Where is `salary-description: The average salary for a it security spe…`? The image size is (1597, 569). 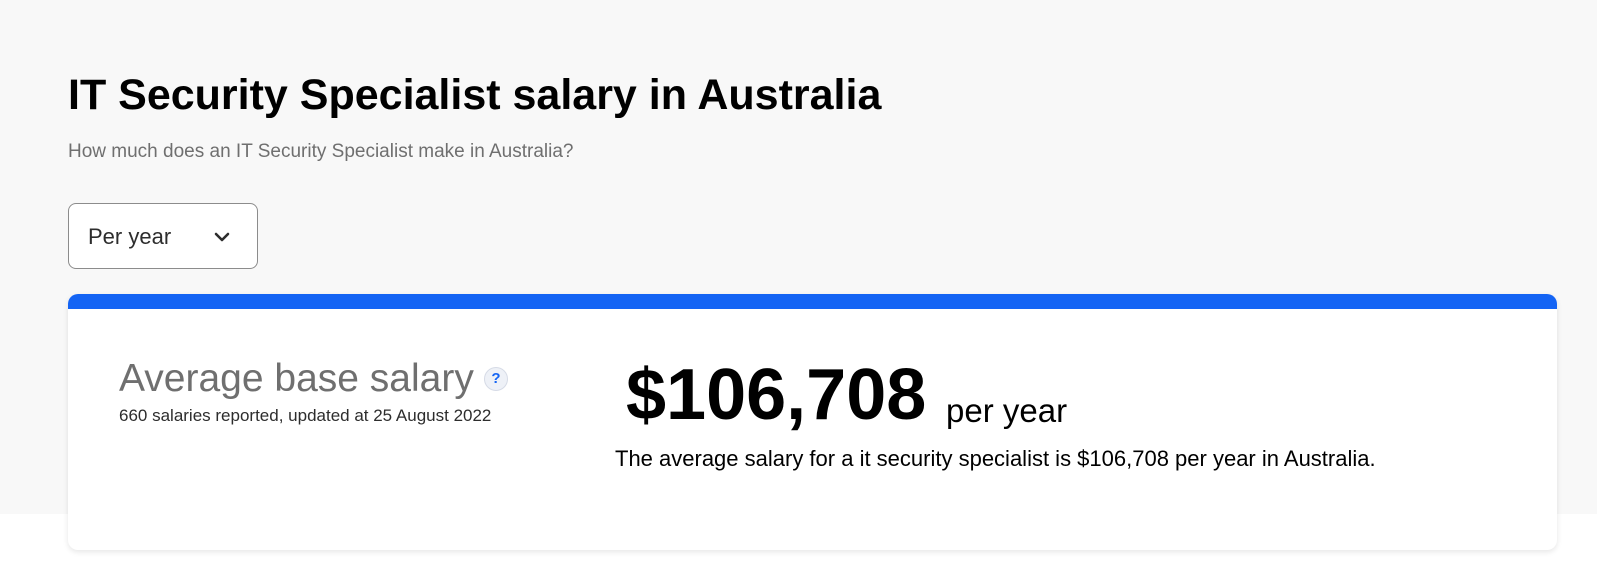
salary-description: The average salary for a it security spe… is located at coordinates (995, 458).